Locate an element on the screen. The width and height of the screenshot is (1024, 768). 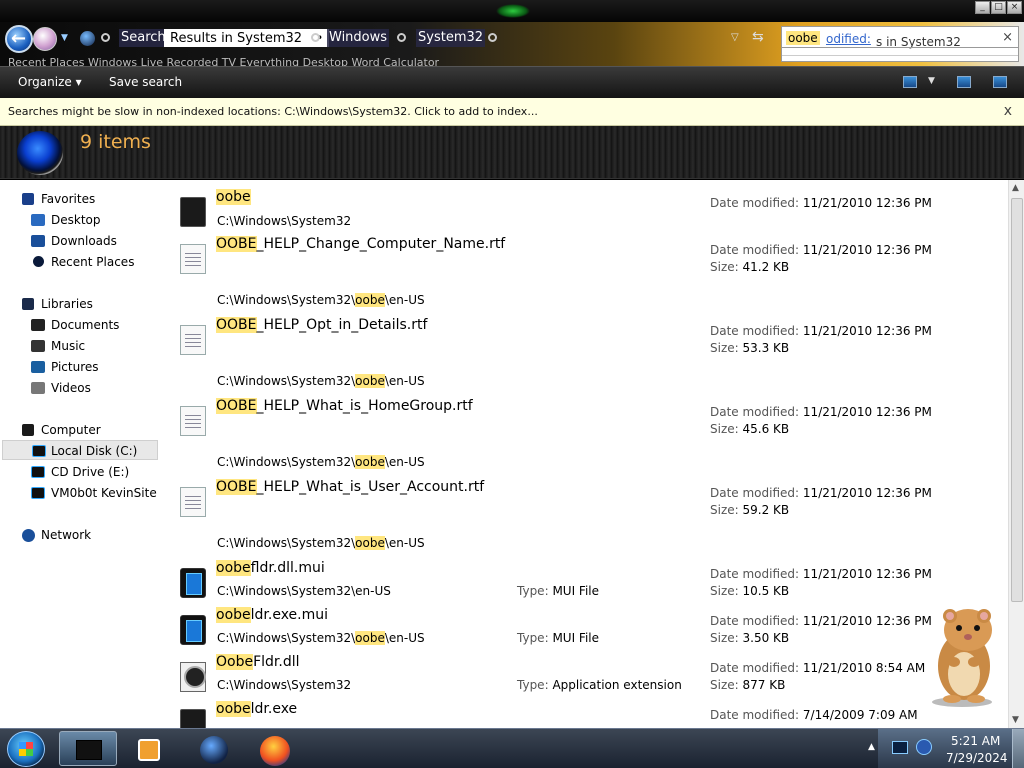
mui-file-icon is located at coordinates (193, 583).